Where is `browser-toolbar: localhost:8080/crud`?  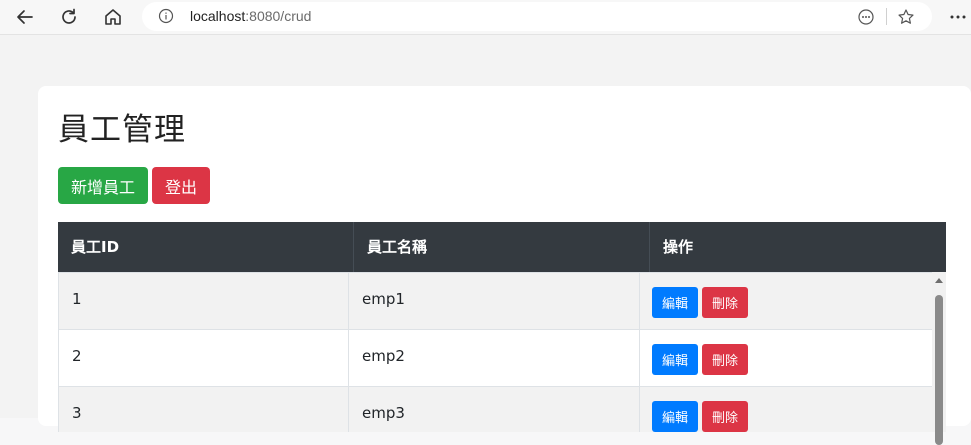
browser-toolbar: localhost:8080/crud is located at coordinates (485, 17).